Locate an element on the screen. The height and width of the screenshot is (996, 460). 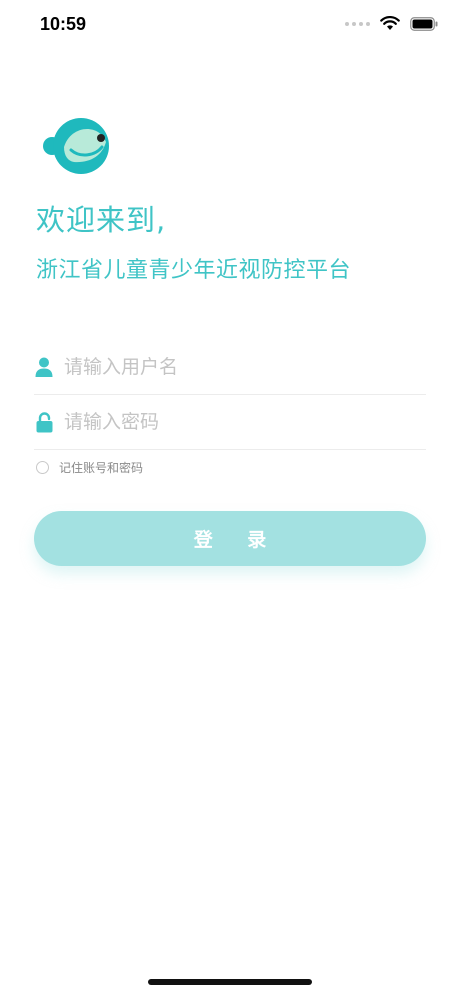
remember-credentials: 记住账号和密码 is located at coordinates (89, 467).